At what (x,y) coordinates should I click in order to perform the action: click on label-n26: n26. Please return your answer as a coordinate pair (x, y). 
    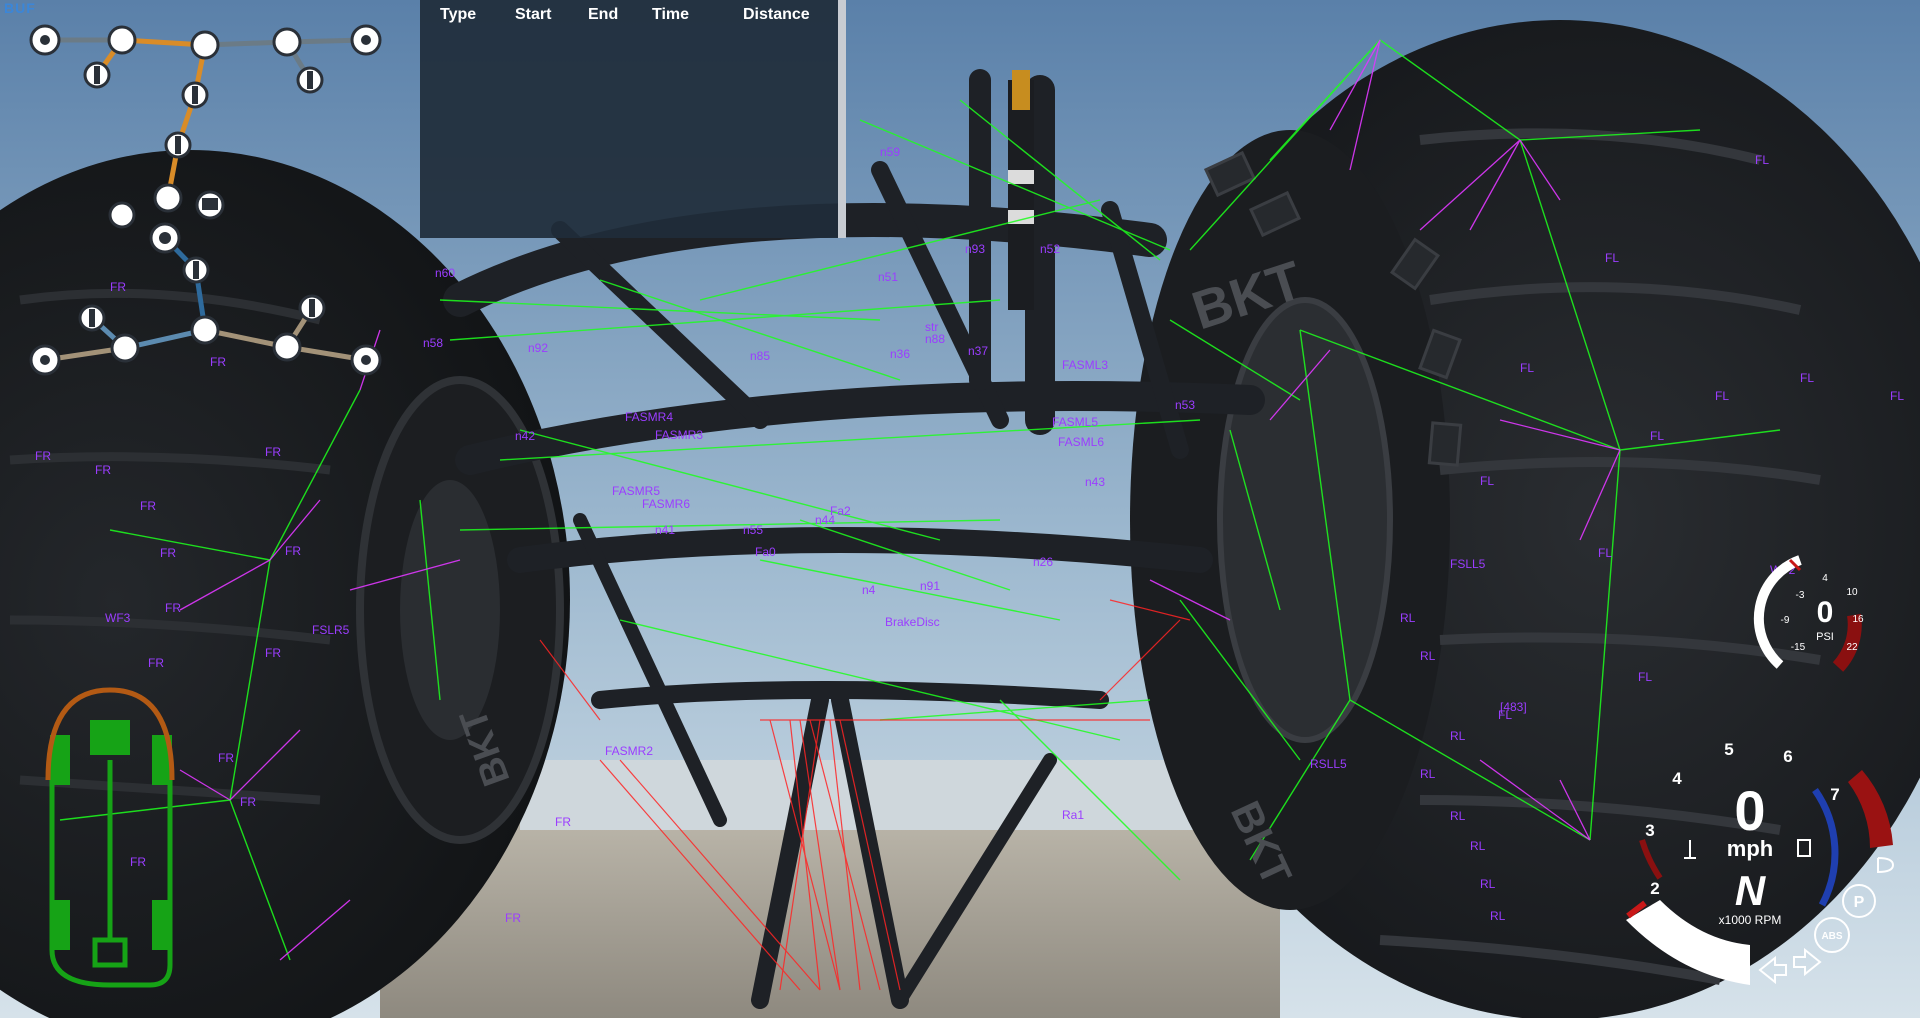
    Looking at the image, I should click on (1043, 562).